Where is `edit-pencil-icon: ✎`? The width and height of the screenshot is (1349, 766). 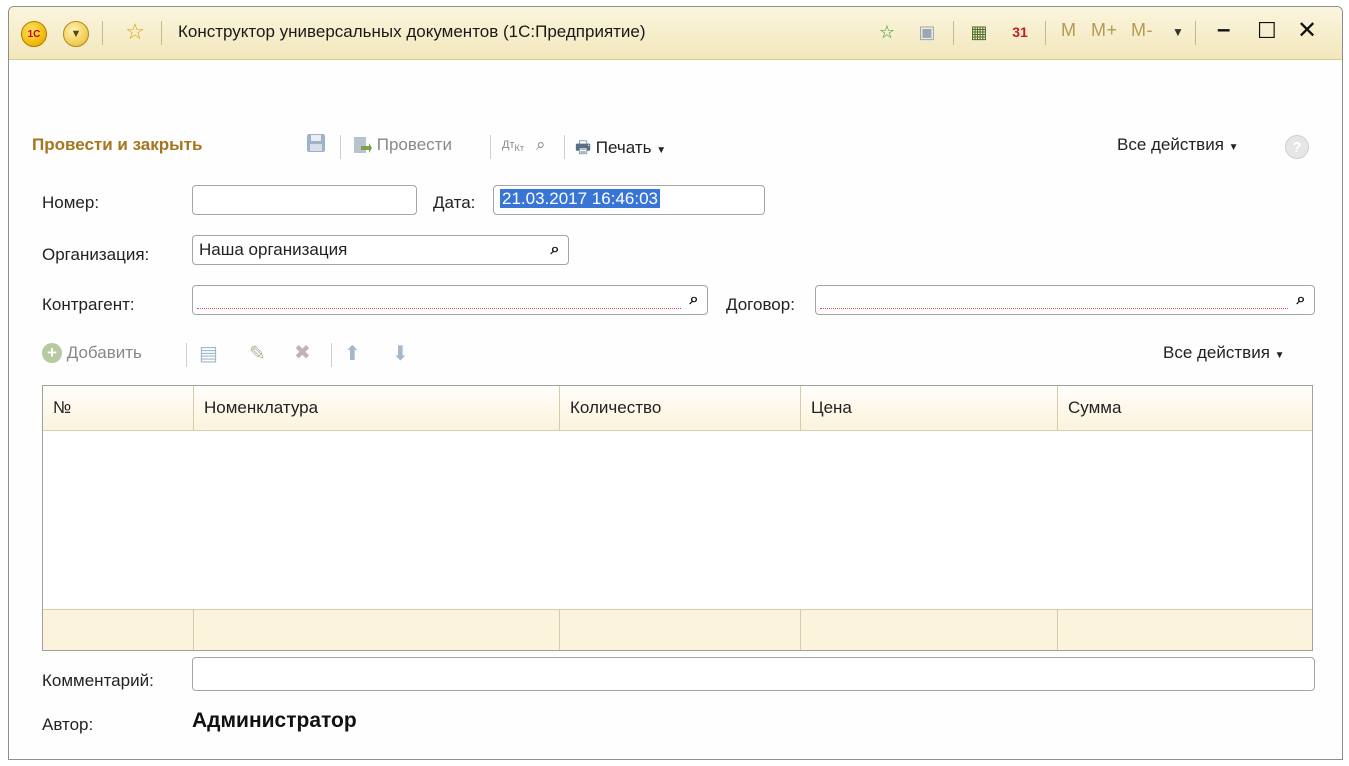 edit-pencil-icon: ✎ is located at coordinates (257, 353).